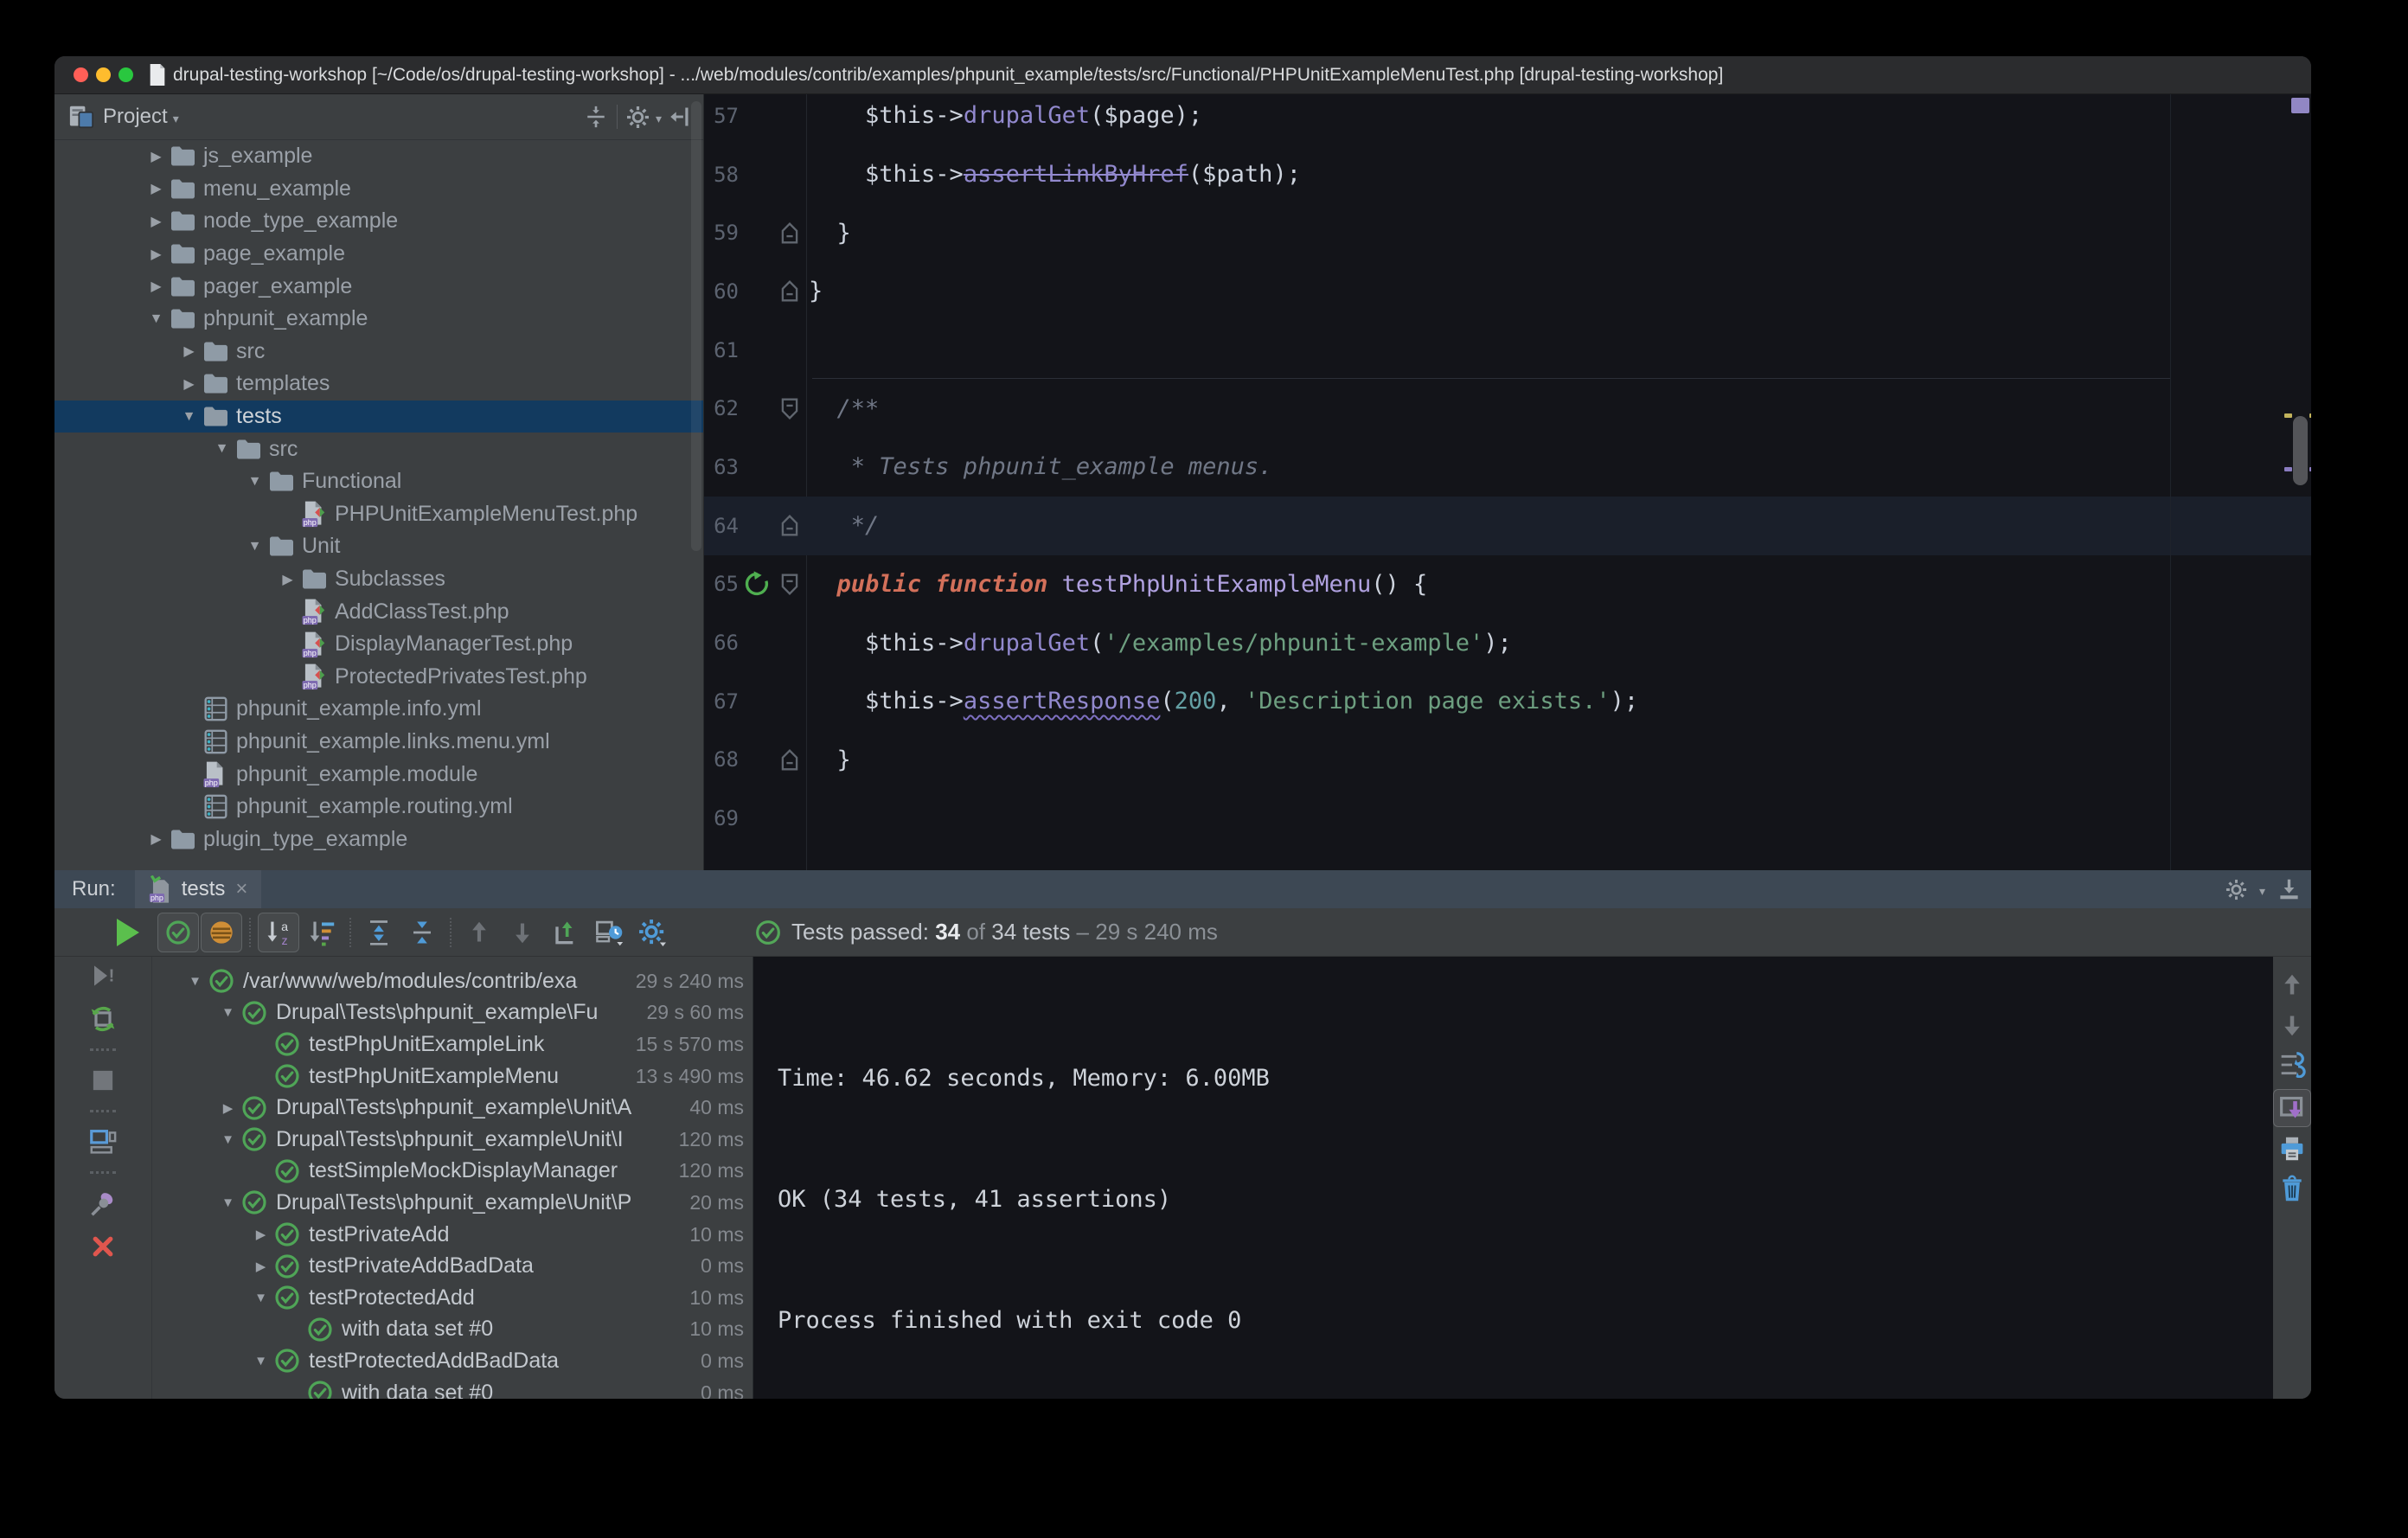 The image size is (2408, 1538). I want to click on project-tree-item: php phpunit_example.module, so click(378, 775).